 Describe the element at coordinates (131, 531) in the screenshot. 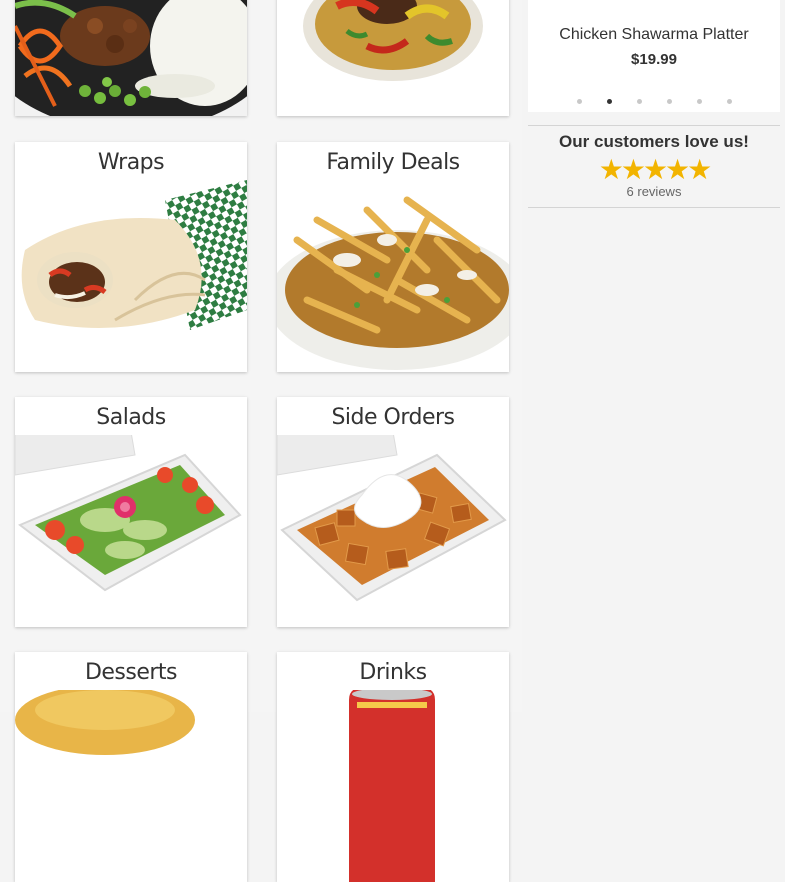

I see `salad-container-image` at that location.